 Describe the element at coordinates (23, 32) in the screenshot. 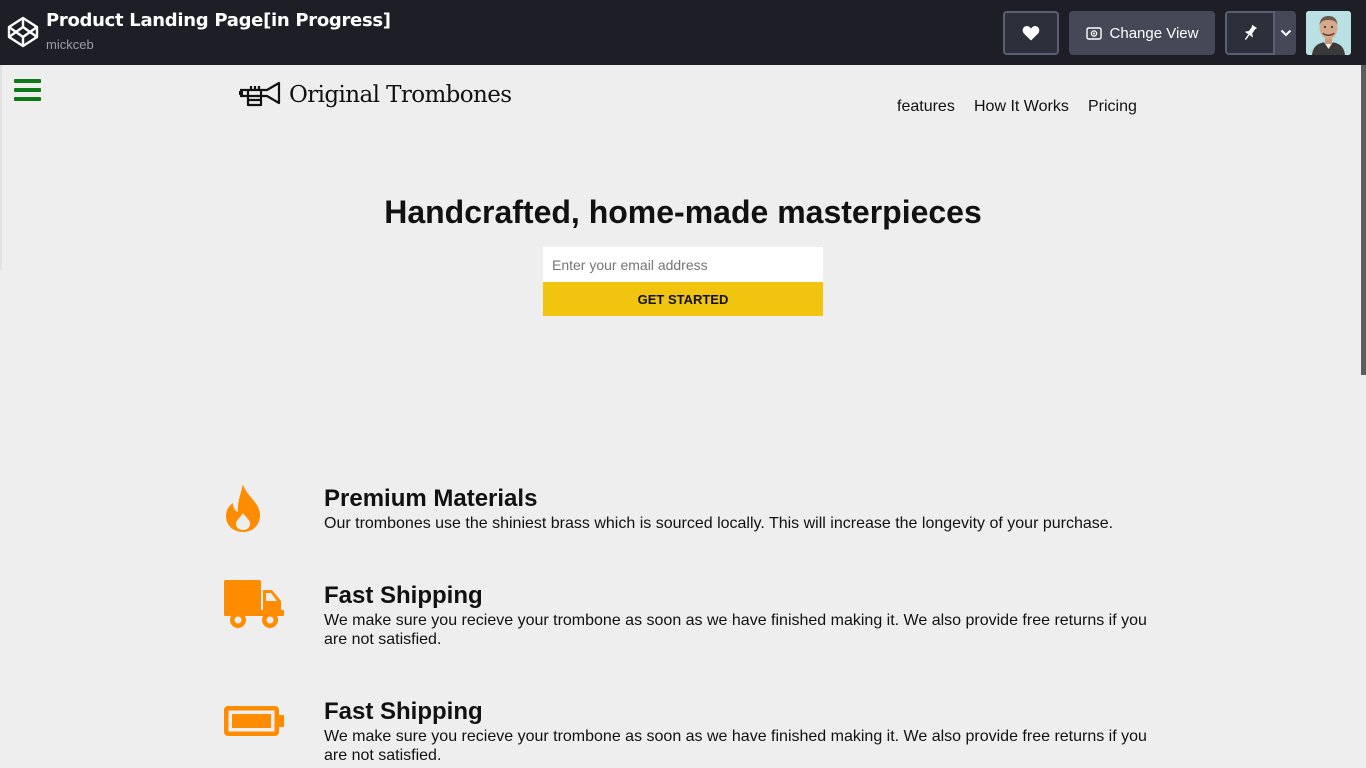

I see `codepen-logo-icon` at that location.